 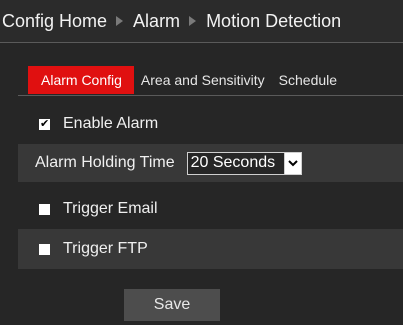 What do you see at coordinates (210, 249) in the screenshot?
I see `trigger-ftp-row: Trigger FTP` at bounding box center [210, 249].